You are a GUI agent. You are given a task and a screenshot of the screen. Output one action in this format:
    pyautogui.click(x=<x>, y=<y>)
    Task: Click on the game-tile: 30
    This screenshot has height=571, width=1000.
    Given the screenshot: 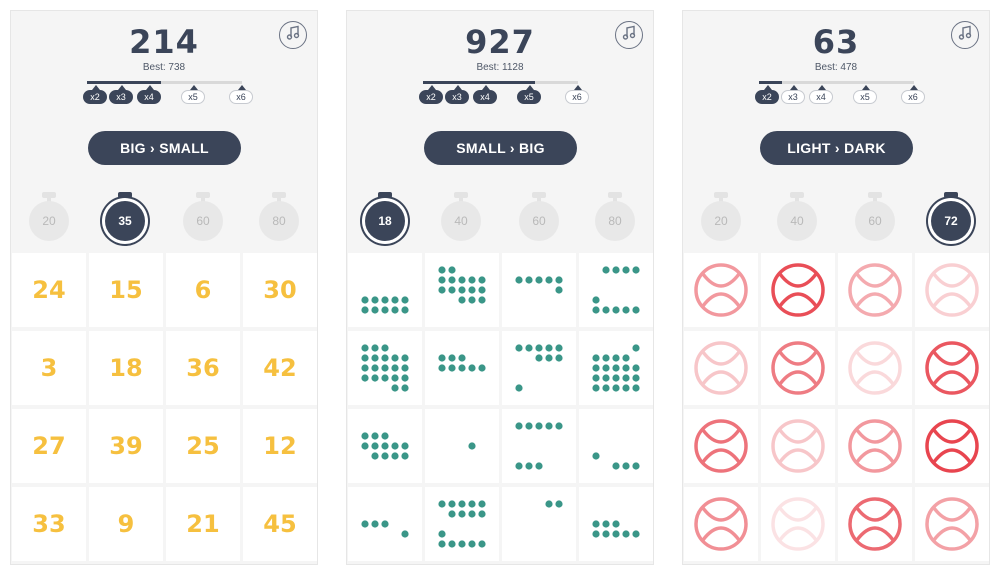 What is the action you would take?
    pyautogui.click(x=280, y=290)
    